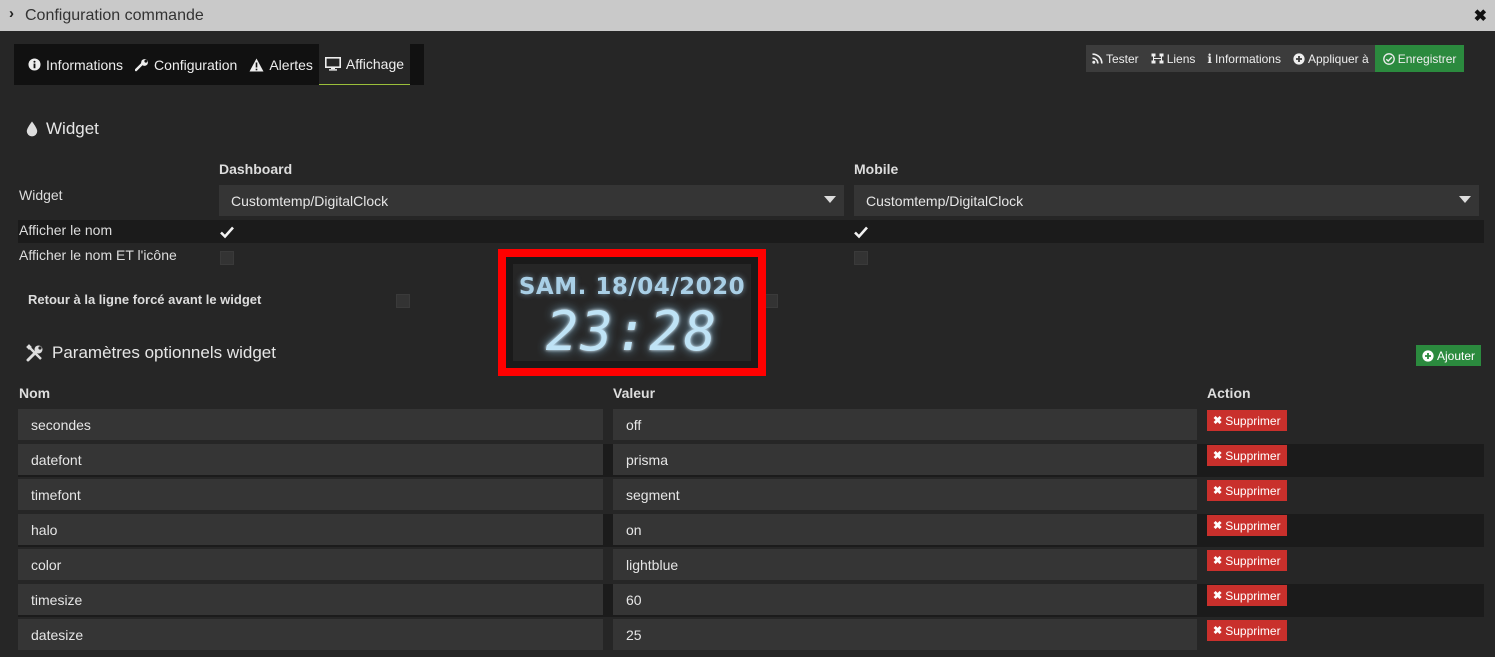 This screenshot has height=657, width=1495. I want to click on table-row: timesize 60 ✖ Supprimer, so click(751, 600).